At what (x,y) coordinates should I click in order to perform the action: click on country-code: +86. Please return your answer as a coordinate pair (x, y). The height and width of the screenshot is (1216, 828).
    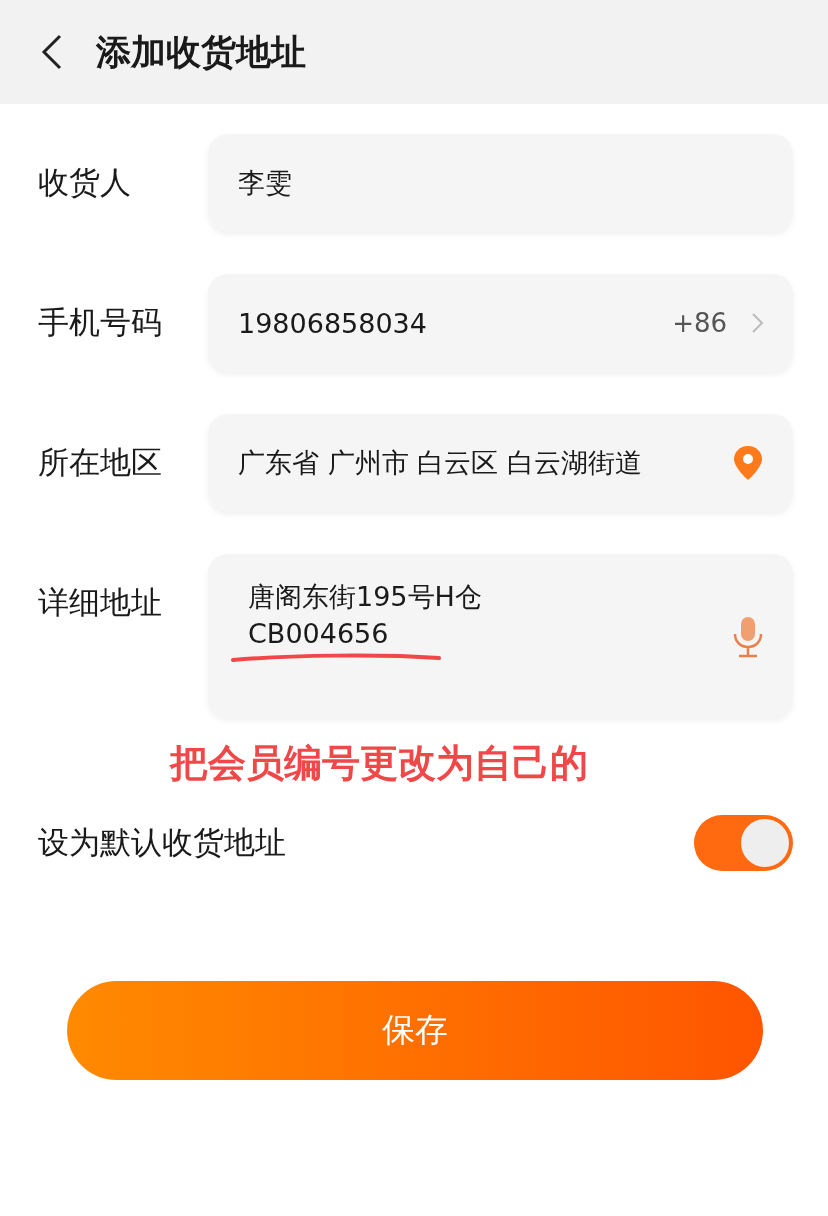
    Looking at the image, I should click on (699, 323).